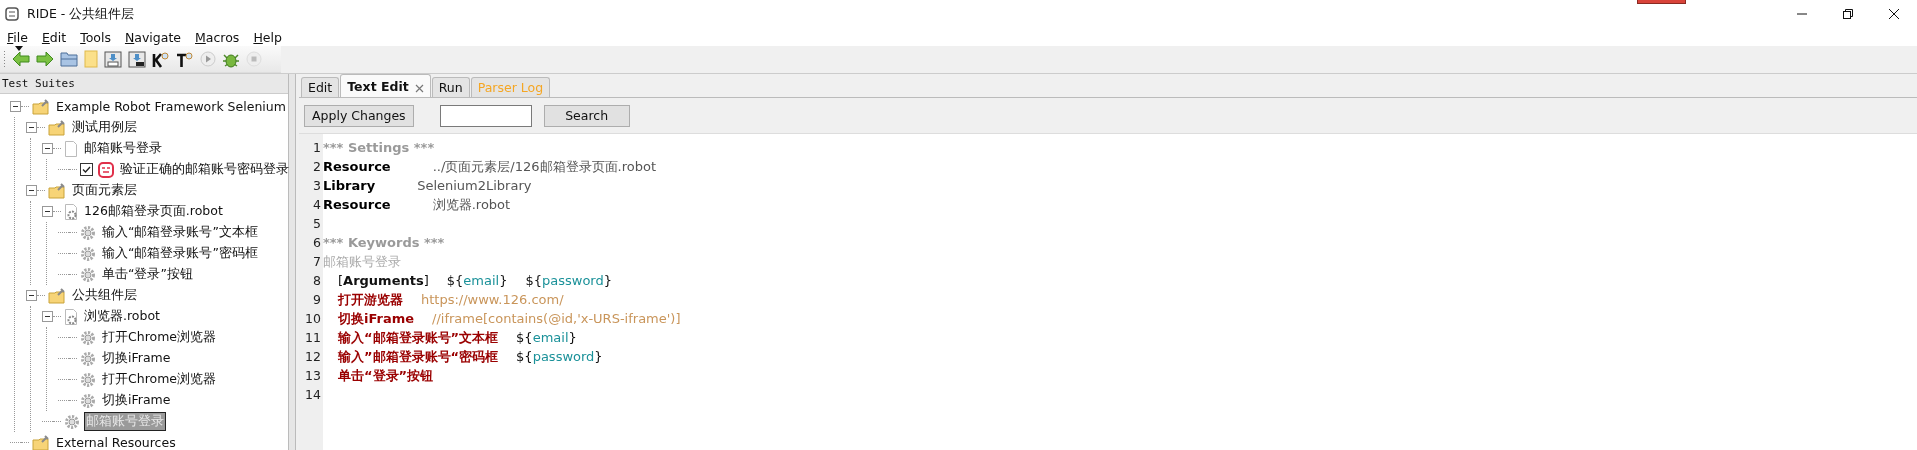 This screenshot has height=450, width=1917. What do you see at coordinates (385, 85) in the screenshot?
I see `tab: Text Edit` at bounding box center [385, 85].